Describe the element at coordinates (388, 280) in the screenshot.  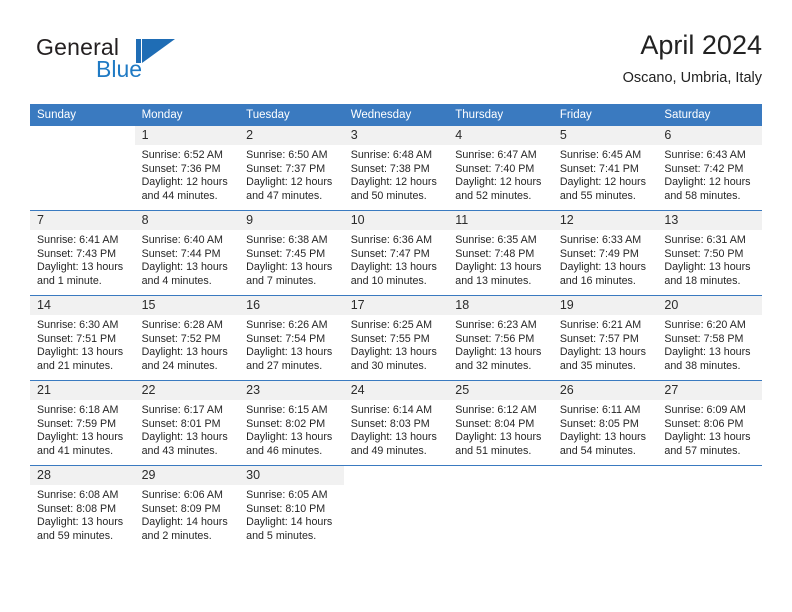
I see `daylight-duration-line2: and 10 minutes.` at that location.